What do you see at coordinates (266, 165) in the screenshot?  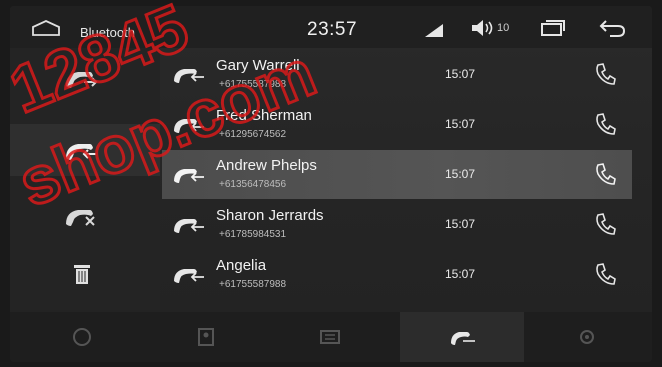 I see `contact-name: Andrew Phelps` at bounding box center [266, 165].